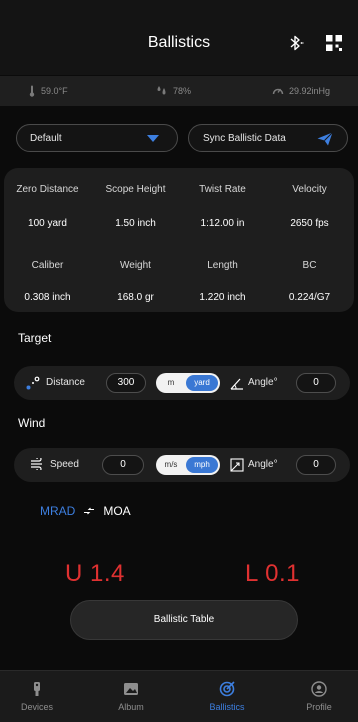 The height and width of the screenshot is (722, 358). I want to click on temperature-value: 59.0°F, so click(54, 91).